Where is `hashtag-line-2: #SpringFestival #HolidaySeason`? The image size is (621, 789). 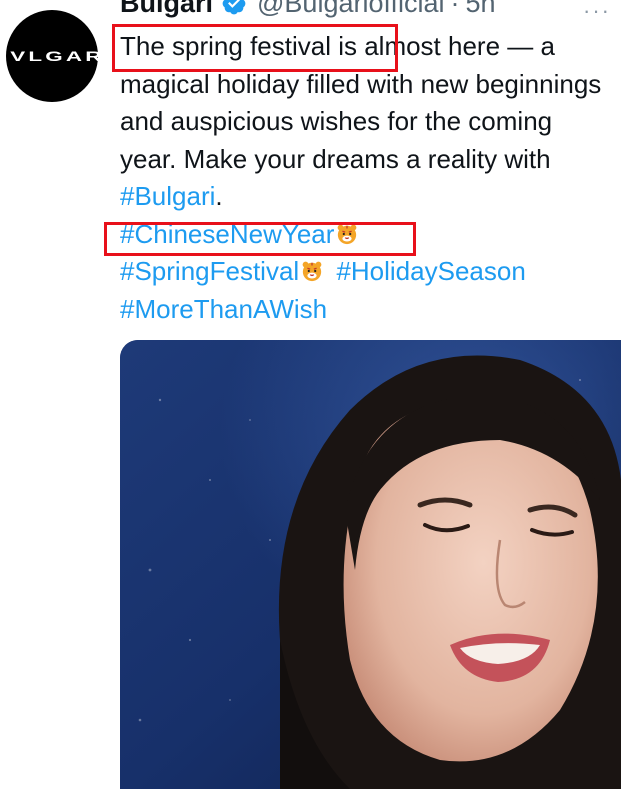
hashtag-line-2: #SpringFestival #HolidaySeason is located at coordinates (366, 272).